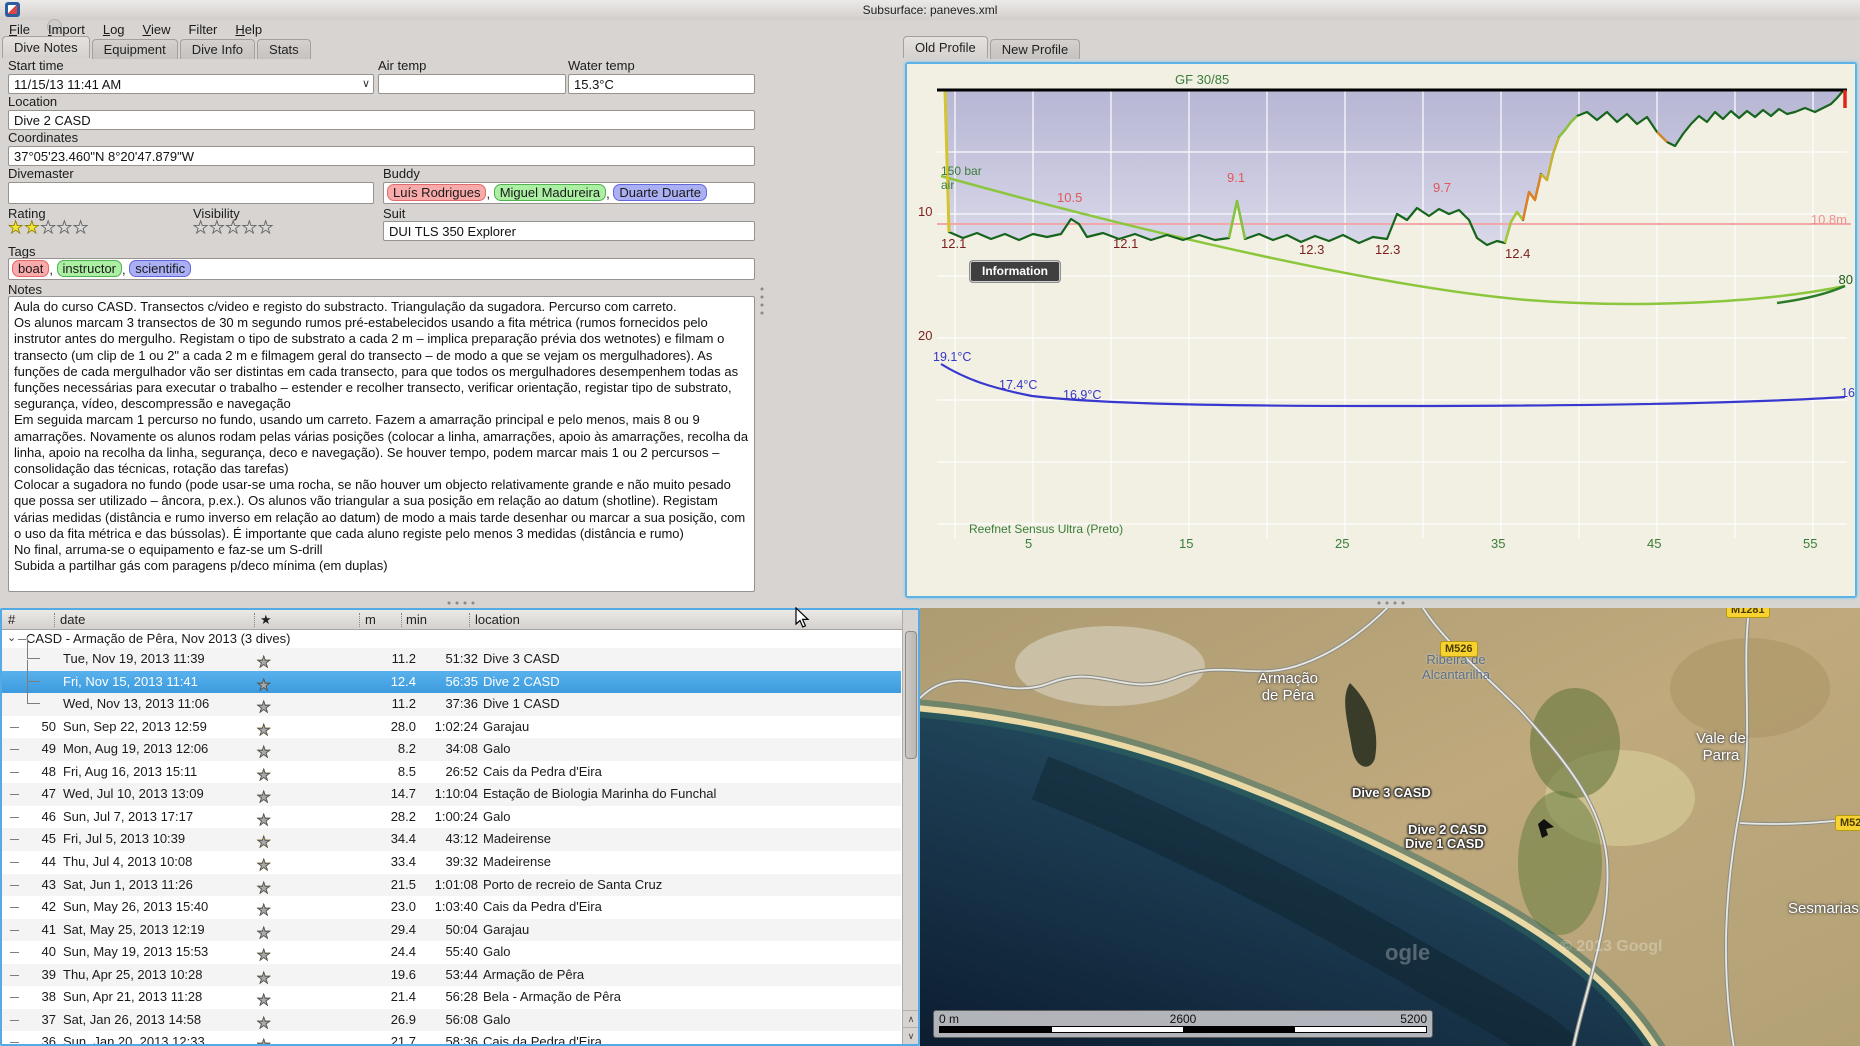 The width and height of the screenshot is (1860, 1046). What do you see at coordinates (48, 884) in the screenshot?
I see `dive-number: 43` at bounding box center [48, 884].